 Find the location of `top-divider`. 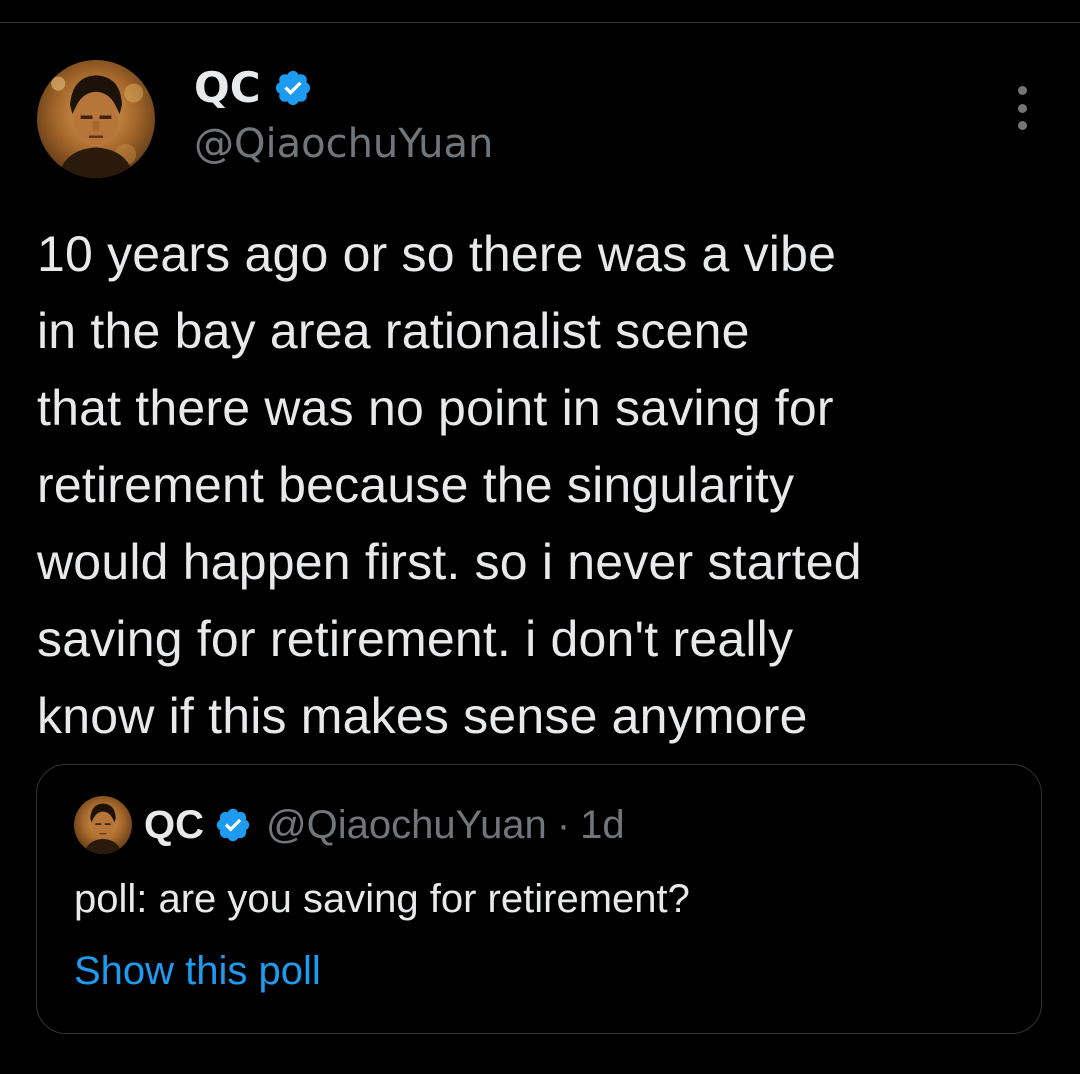

top-divider is located at coordinates (540, 22).